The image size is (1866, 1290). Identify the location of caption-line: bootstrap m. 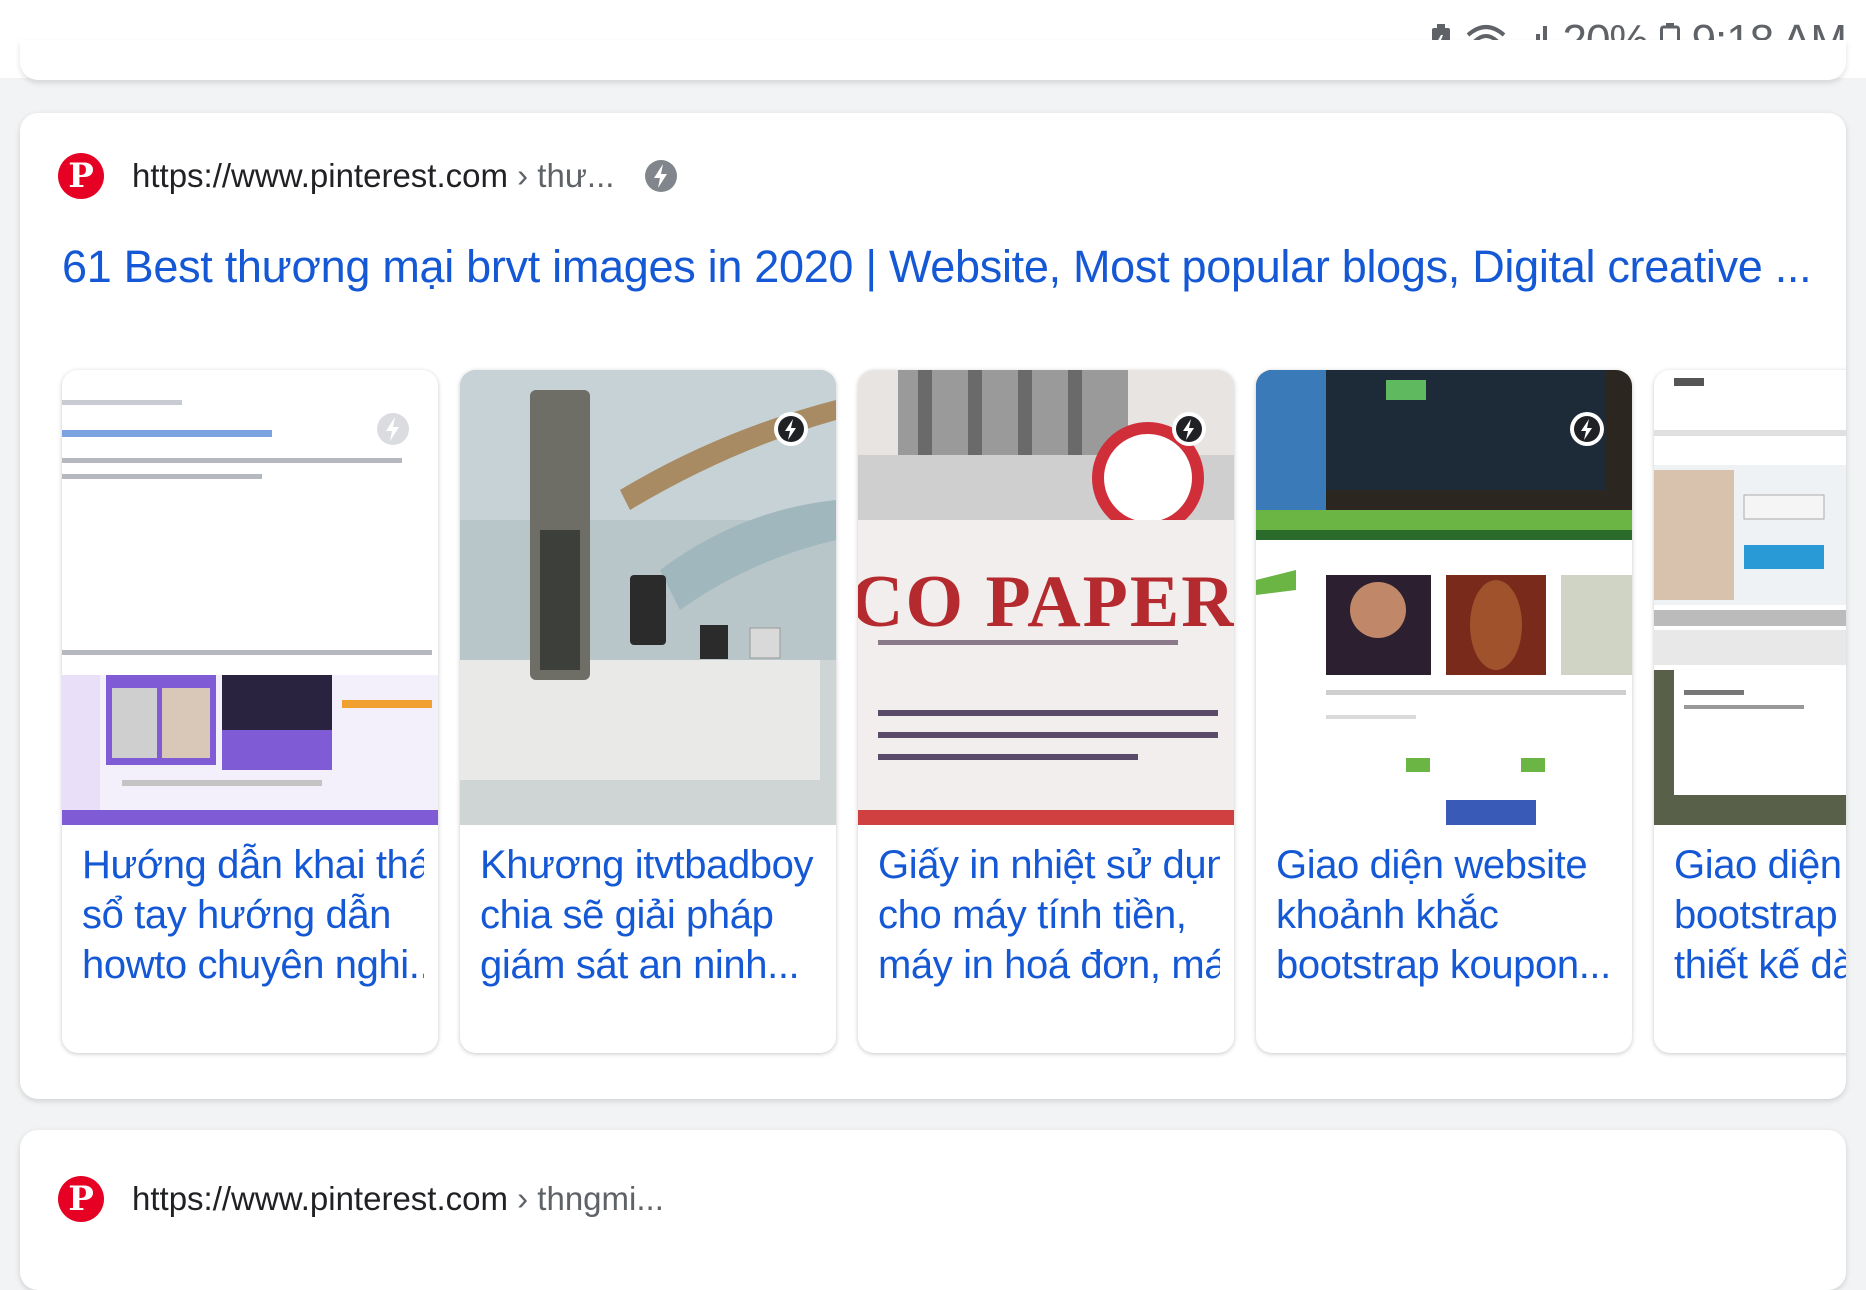
(1760, 915).